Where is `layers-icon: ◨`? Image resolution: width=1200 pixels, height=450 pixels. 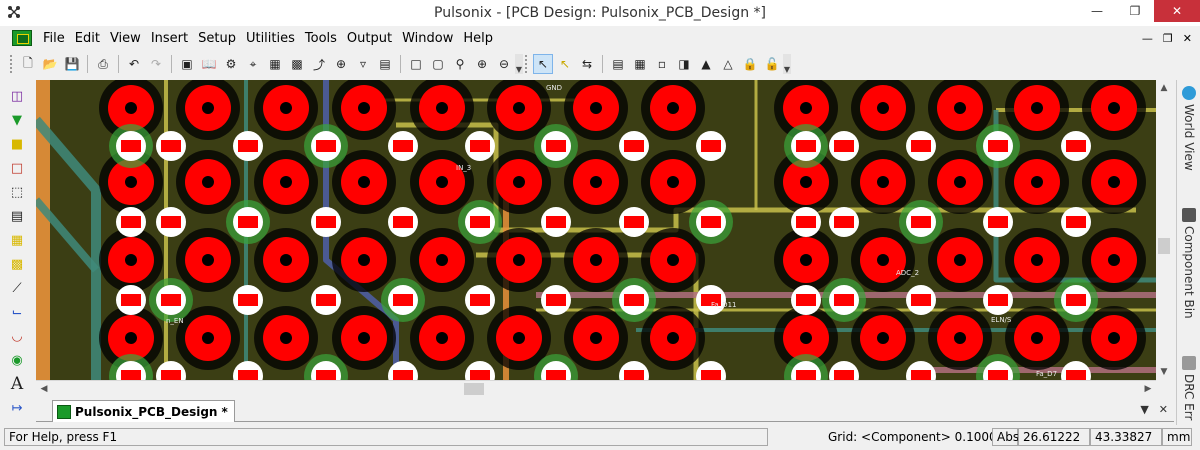
layers-icon: ◨ is located at coordinates (684, 64).